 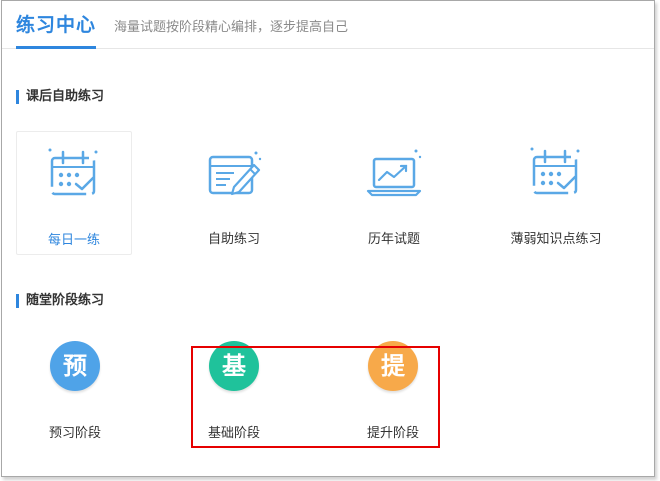 What do you see at coordinates (394, 173) in the screenshot?
I see `laptop-chart-icon` at bounding box center [394, 173].